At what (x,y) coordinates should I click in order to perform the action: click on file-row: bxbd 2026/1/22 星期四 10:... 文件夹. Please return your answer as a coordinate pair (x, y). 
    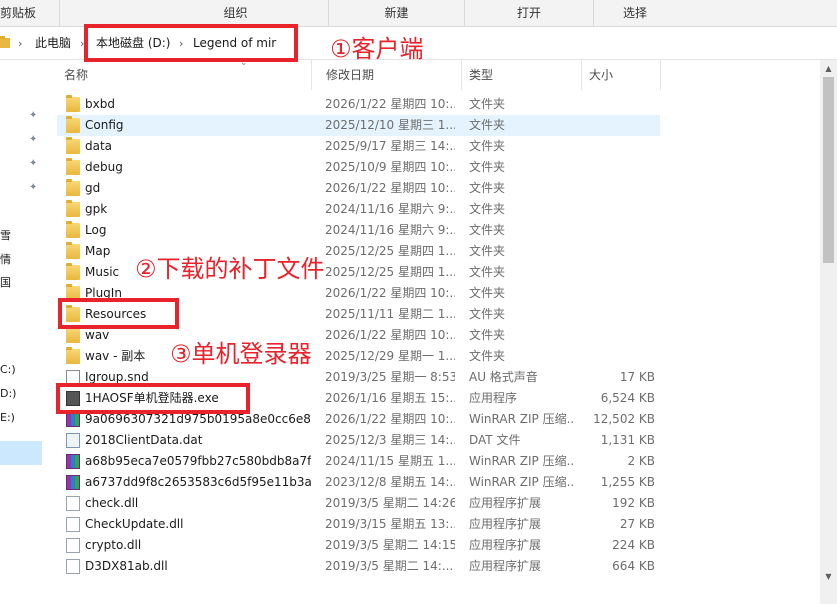
    Looking at the image, I should click on (358, 104).